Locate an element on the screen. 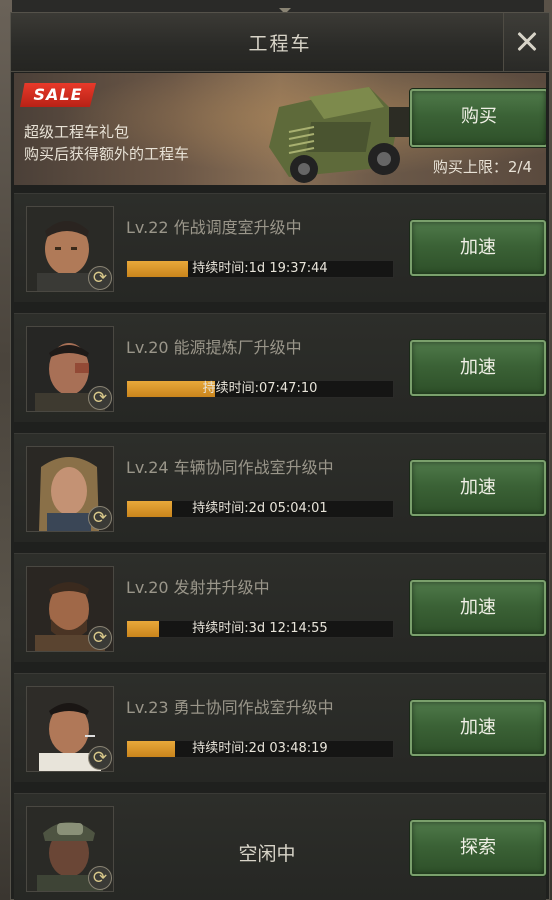 The height and width of the screenshot is (900, 552). timer-text: 持续时间:1d 19:37:44 is located at coordinates (260, 268).